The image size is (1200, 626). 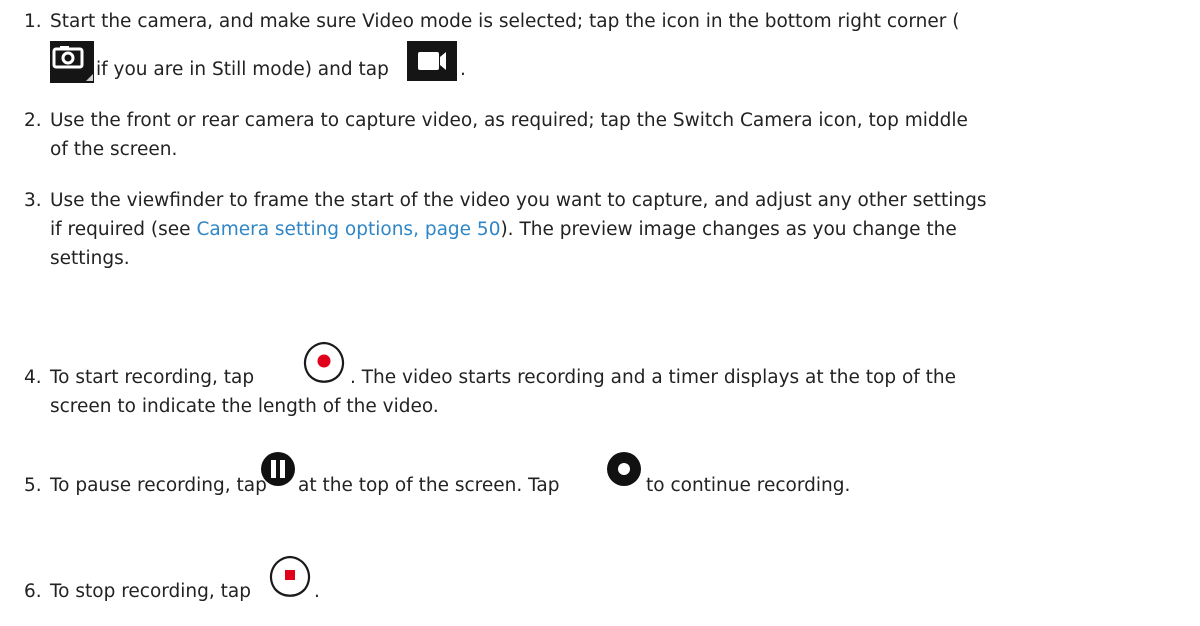 I want to click on step-5-line-1c: to continue recording., so click(x=748, y=485).